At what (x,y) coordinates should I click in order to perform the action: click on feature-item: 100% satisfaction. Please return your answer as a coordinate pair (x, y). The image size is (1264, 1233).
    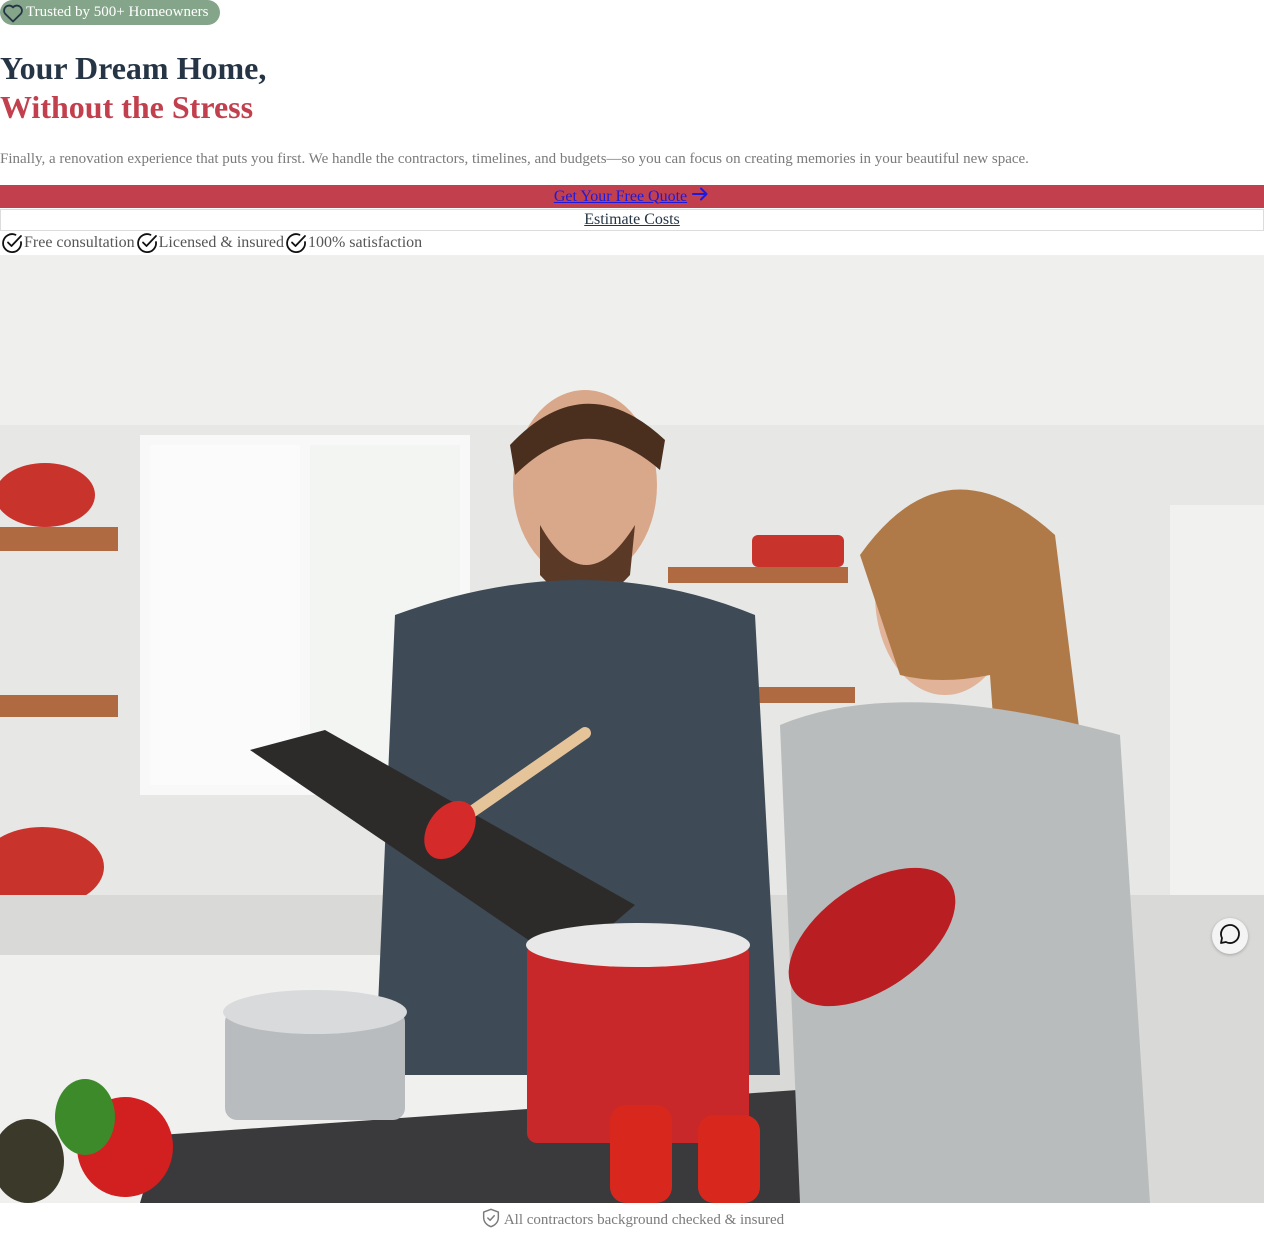
    Looking at the image, I should click on (353, 243).